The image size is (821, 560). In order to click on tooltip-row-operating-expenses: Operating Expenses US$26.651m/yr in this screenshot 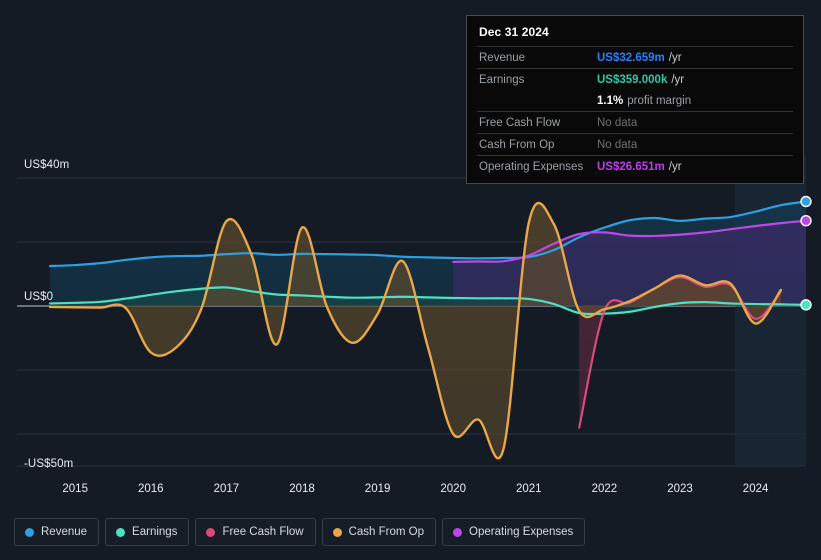, I will do `click(635, 166)`.